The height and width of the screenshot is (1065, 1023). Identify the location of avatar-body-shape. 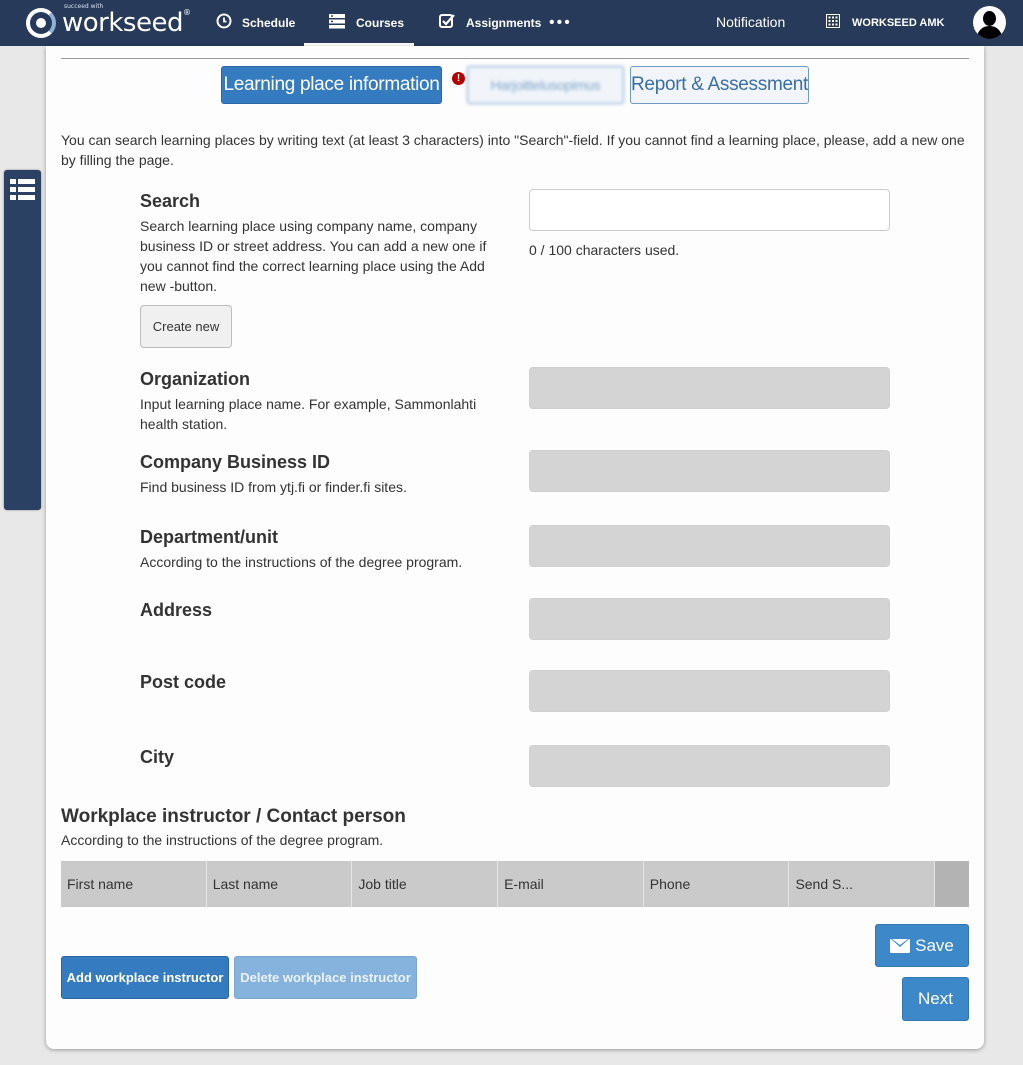
(989, 32).